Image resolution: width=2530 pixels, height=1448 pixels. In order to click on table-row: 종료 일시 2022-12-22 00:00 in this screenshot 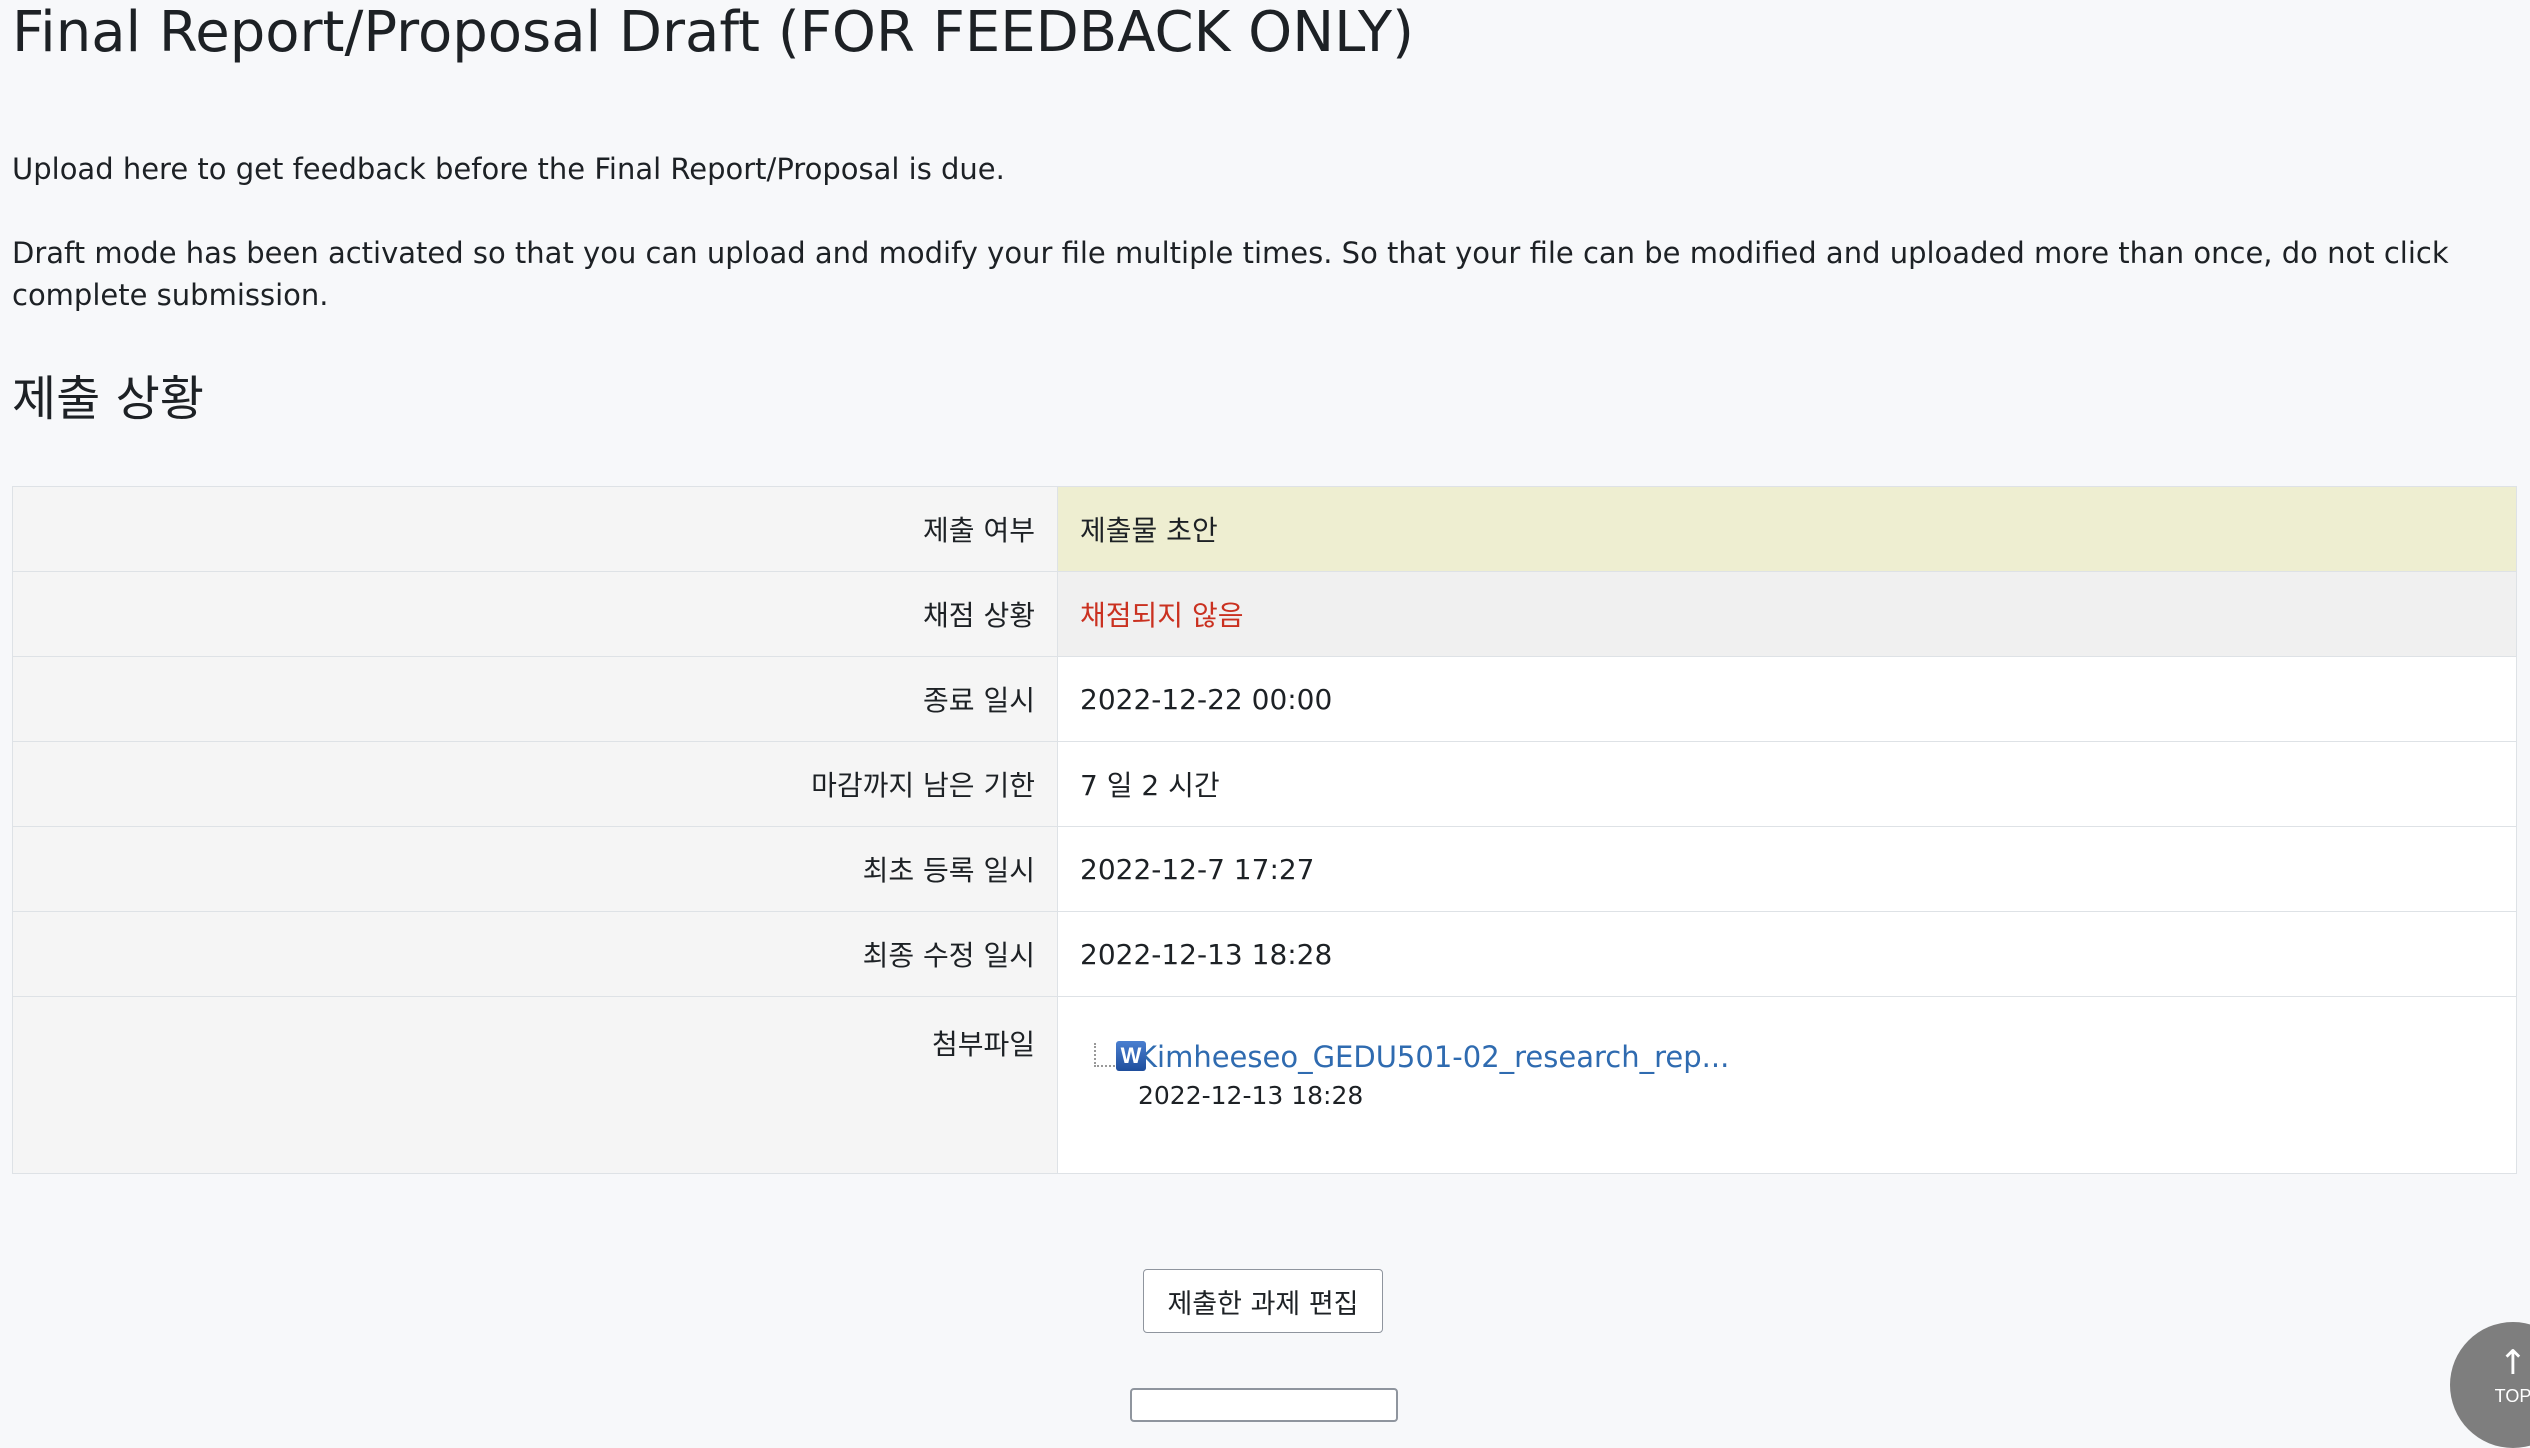, I will do `click(1264, 699)`.